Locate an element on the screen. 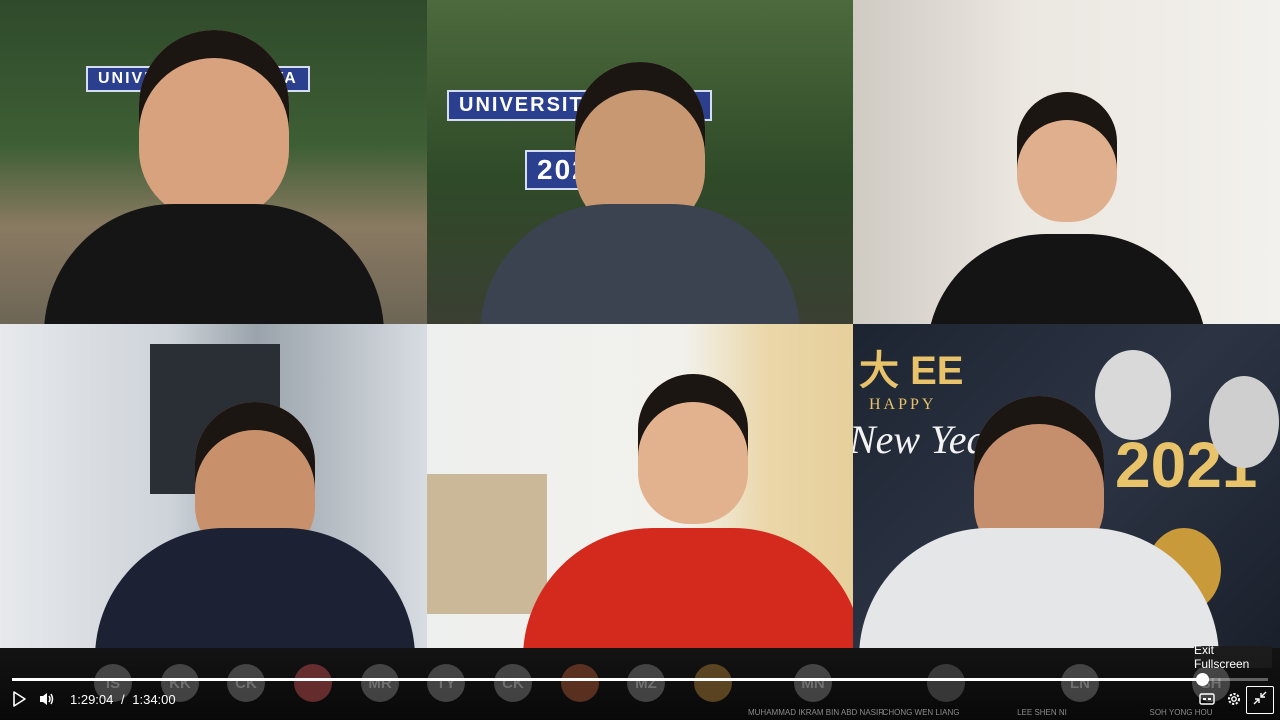 The height and width of the screenshot is (720, 1280). volume-icon is located at coordinates (47, 701).